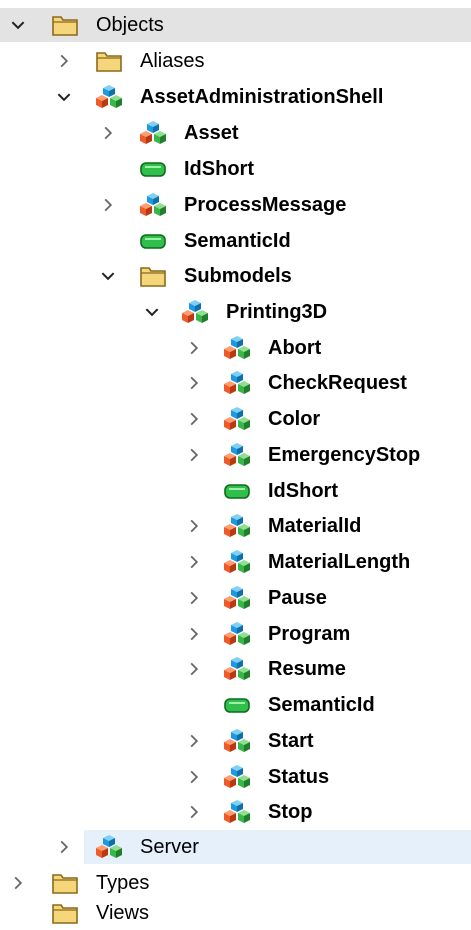 This screenshot has height=930, width=471. I want to click on tree-item-label: Views, so click(122, 913).